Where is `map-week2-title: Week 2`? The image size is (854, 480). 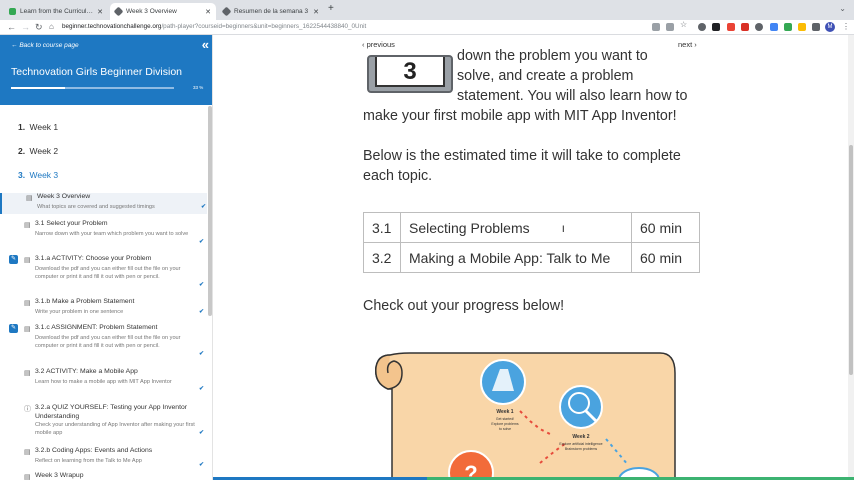
map-week2-title: Week 2 is located at coordinates (580, 437).